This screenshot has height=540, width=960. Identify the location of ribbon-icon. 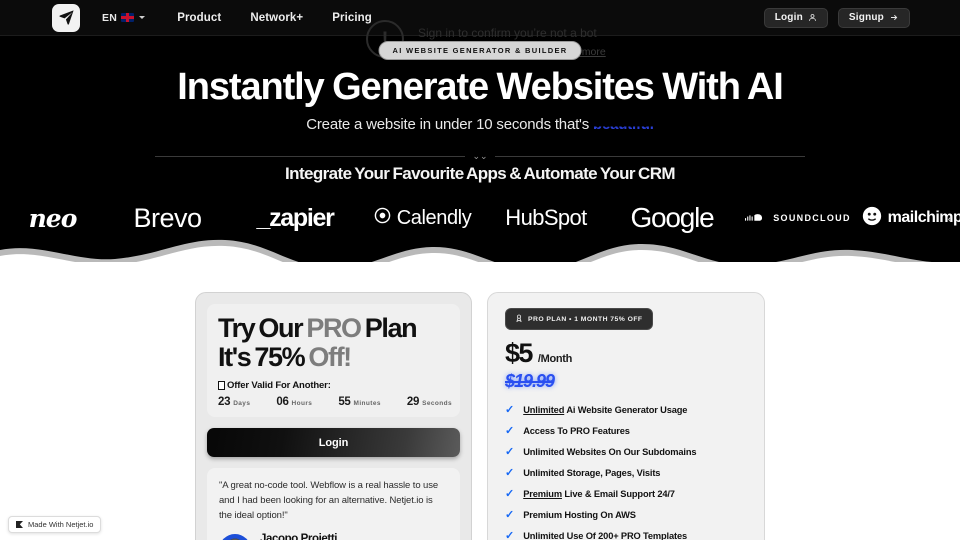
(519, 319).